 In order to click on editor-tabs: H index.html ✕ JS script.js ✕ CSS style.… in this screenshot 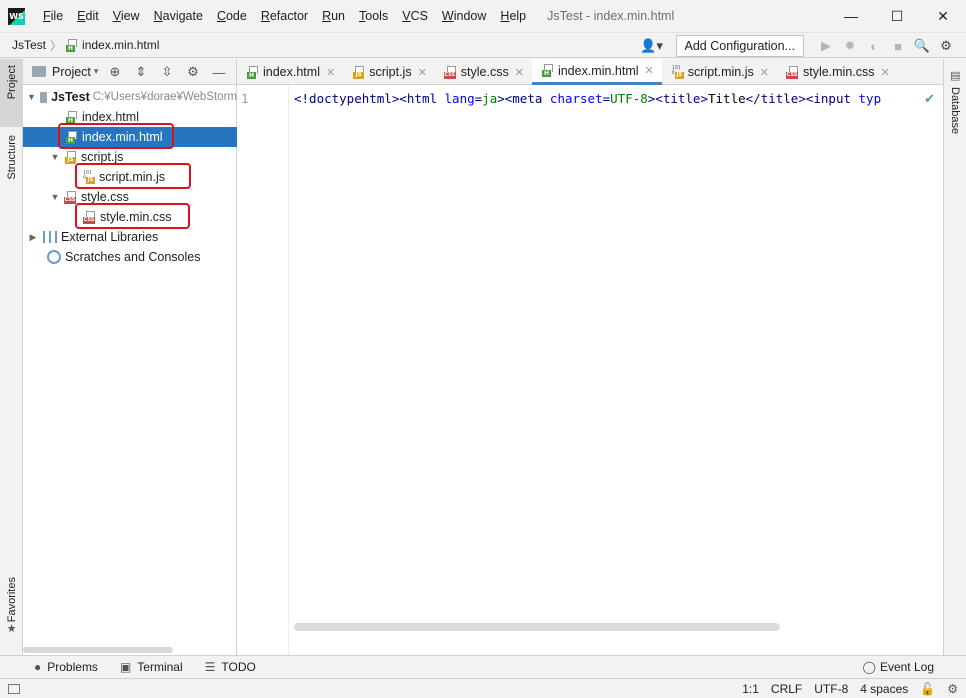, I will do `click(590, 72)`.